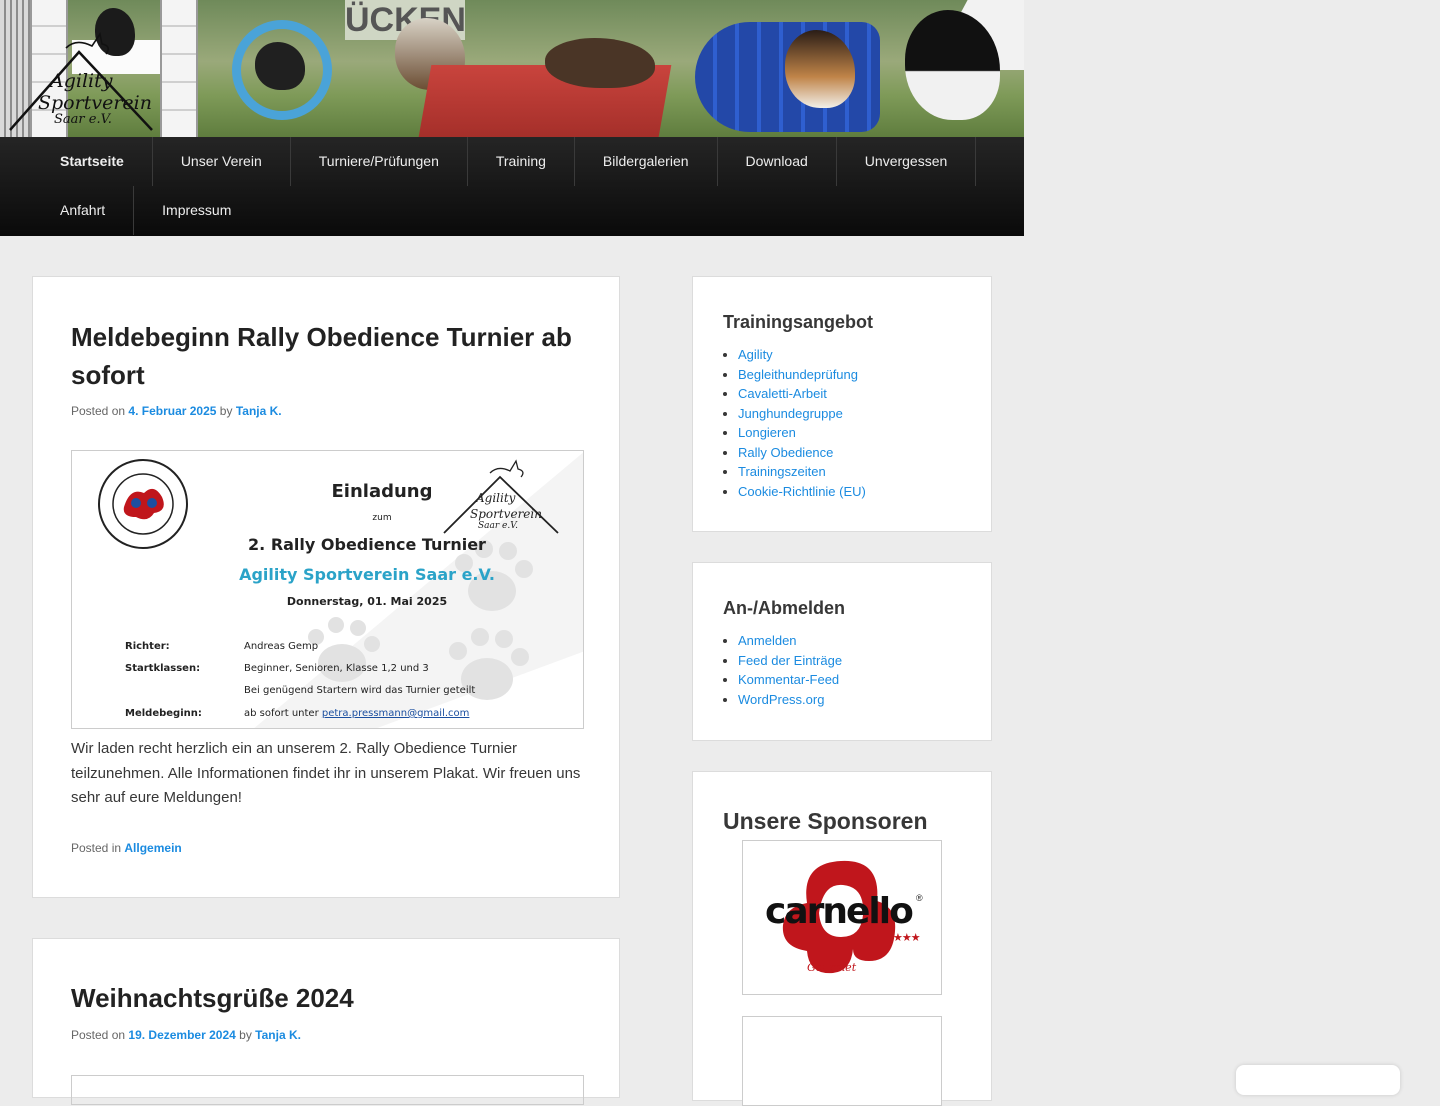 The width and height of the screenshot is (1440, 1106). What do you see at coordinates (83, 210) in the screenshot?
I see `nav-item-anfahrt: Anfahrt` at bounding box center [83, 210].